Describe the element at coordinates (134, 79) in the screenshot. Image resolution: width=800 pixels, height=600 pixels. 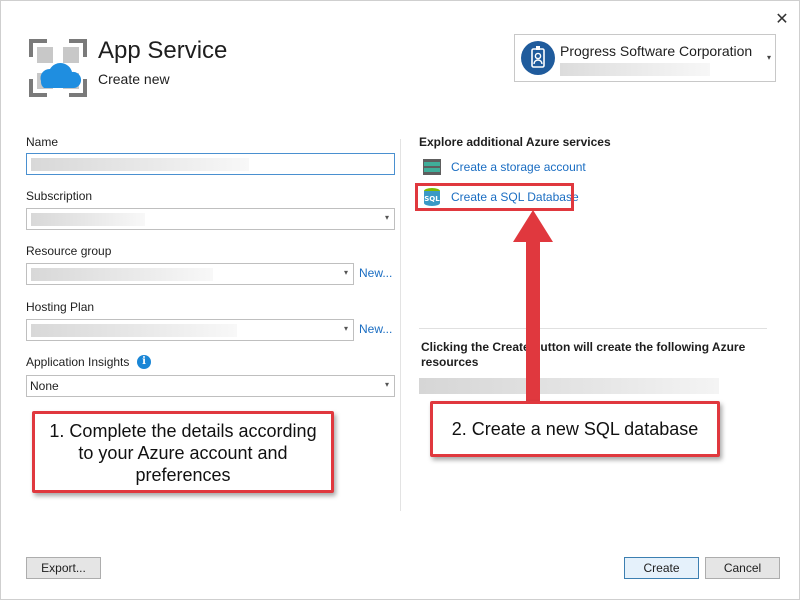
I see `dialog-subtitle: Create new` at that location.